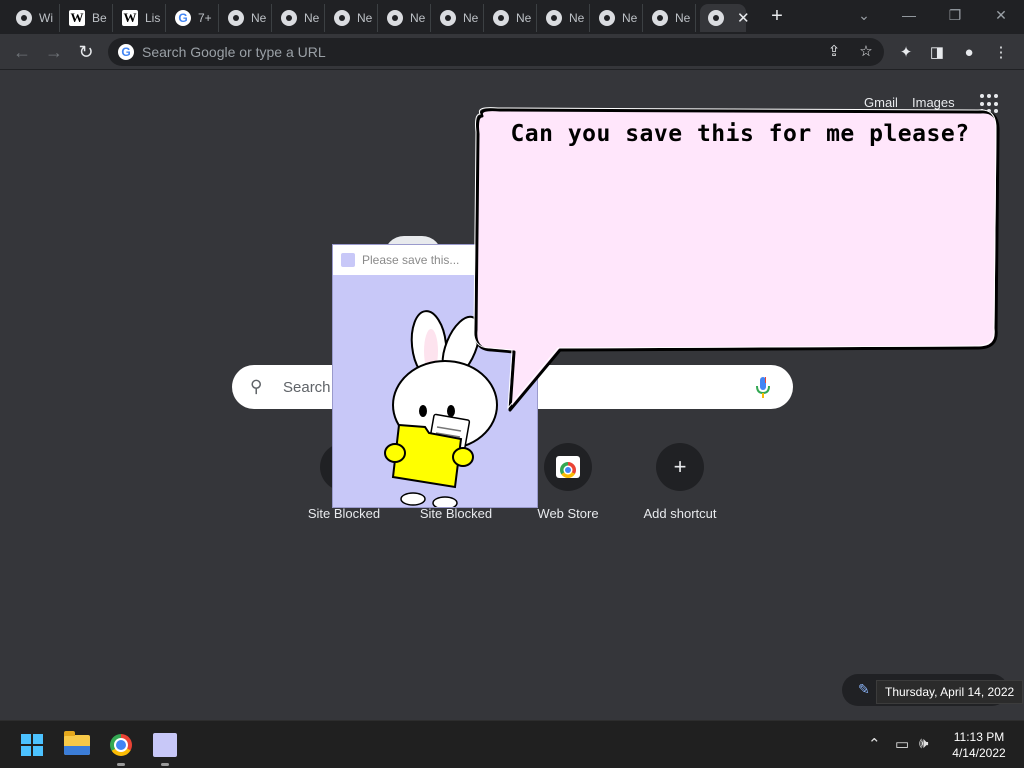  I want to click on file-explorer-button, so click(77, 745).